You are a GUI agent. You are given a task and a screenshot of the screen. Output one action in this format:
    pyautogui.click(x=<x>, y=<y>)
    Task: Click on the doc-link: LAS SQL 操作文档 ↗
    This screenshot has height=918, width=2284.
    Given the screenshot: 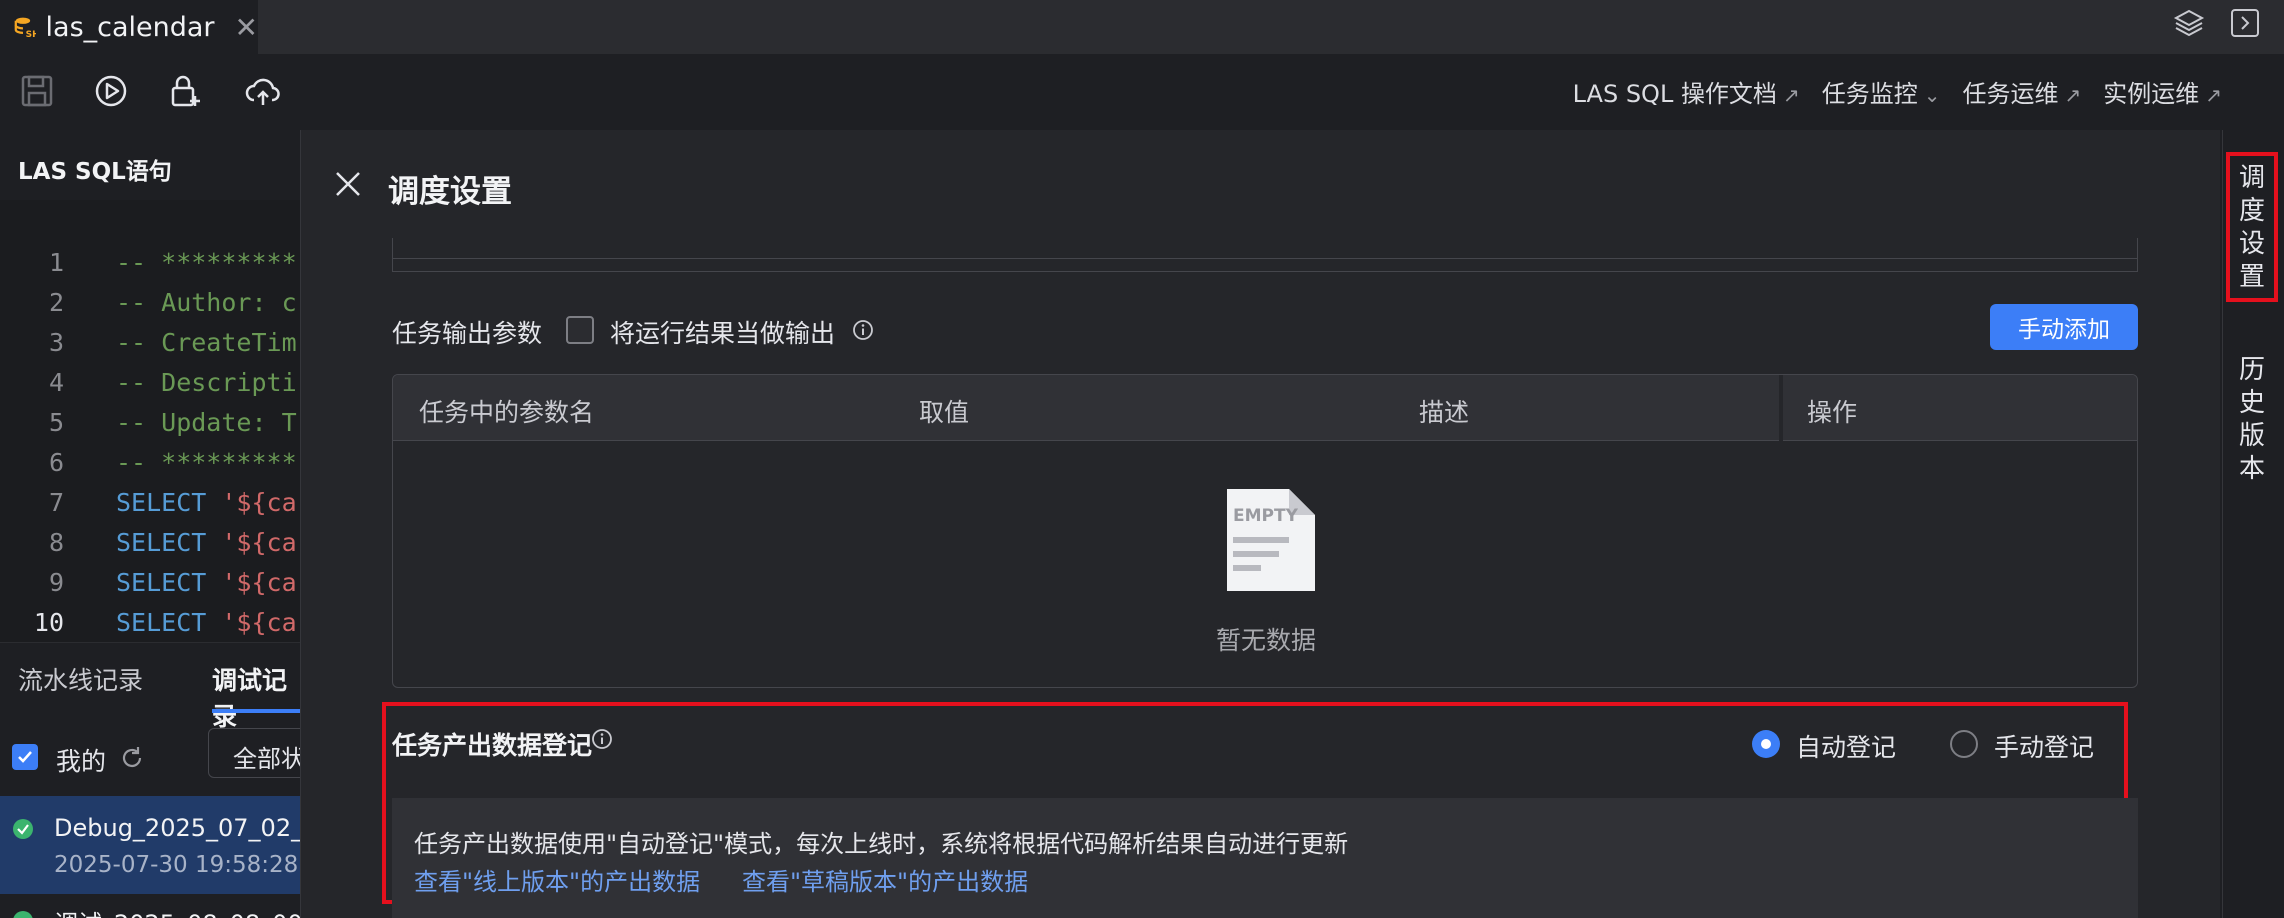 What is the action you would take?
    pyautogui.click(x=1686, y=91)
    